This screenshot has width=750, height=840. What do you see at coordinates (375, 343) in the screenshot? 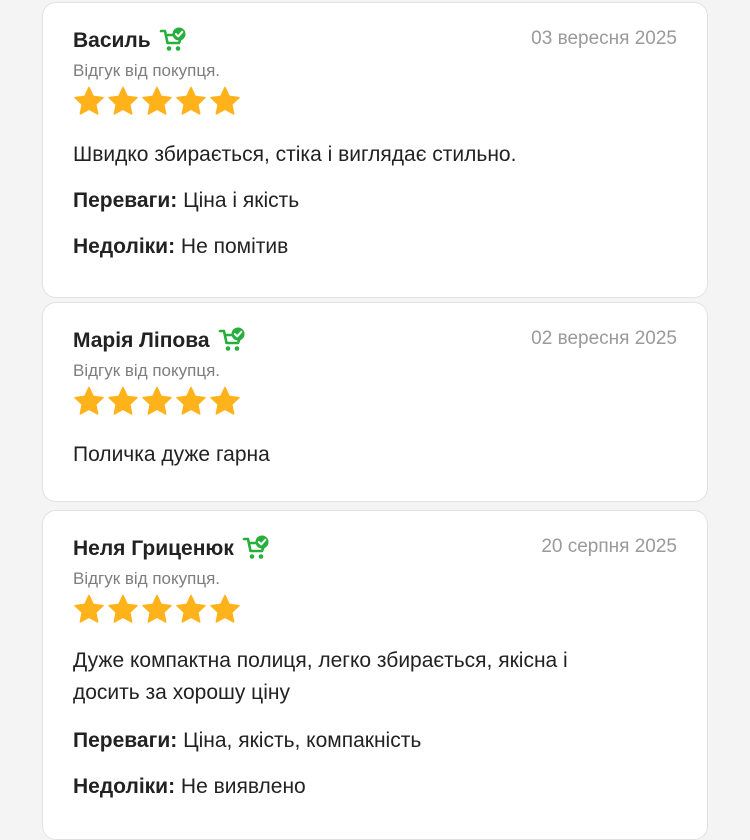
I see `review-header: Марія Ліпова 02 вересня 2025` at bounding box center [375, 343].